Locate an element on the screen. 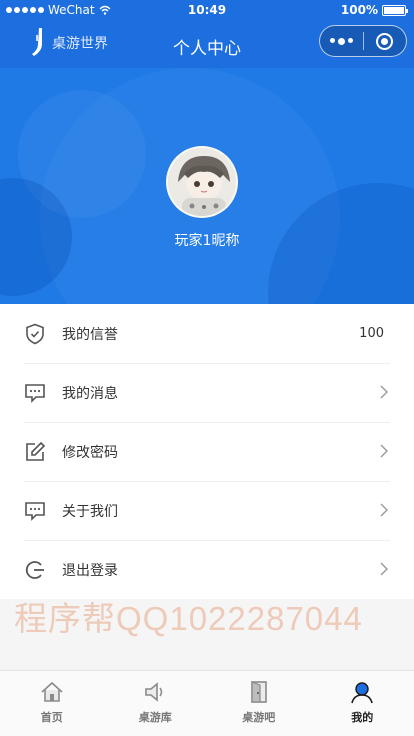 This screenshot has width=414, height=736. battery-icon is located at coordinates (395, 10).